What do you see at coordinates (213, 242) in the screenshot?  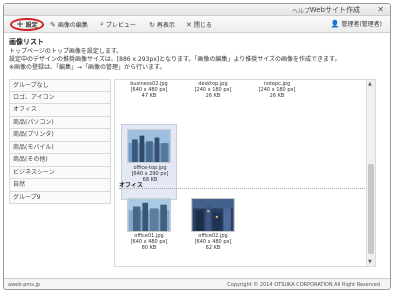 I see `image-caption: office02.jpg [640 x 480 px] 82 KB` at bounding box center [213, 242].